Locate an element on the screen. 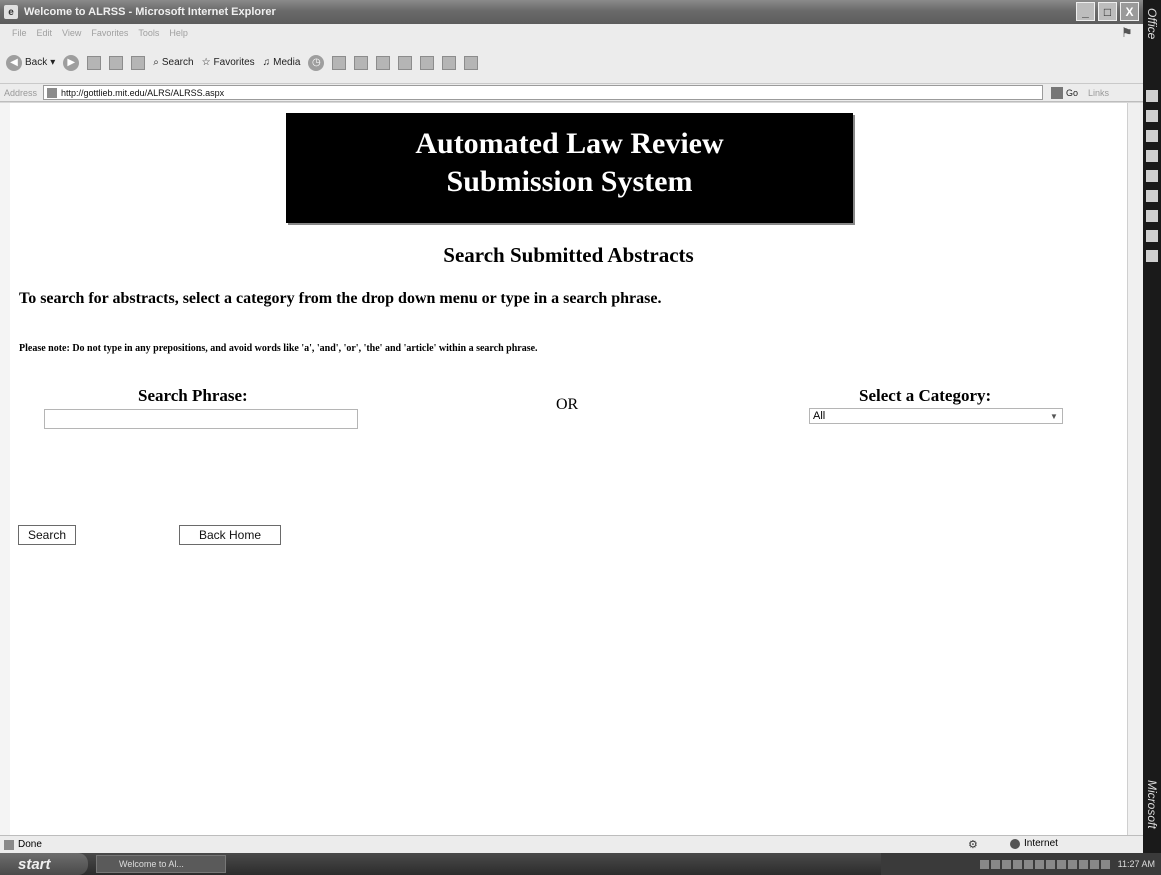 This screenshot has height=875, width=1161. clock: 11:27 AM is located at coordinates (1136, 864).